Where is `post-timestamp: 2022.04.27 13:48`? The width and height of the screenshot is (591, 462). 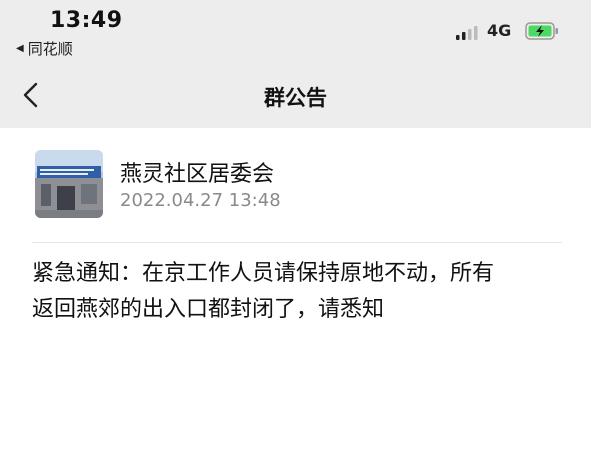
post-timestamp: 2022.04.27 13:48 is located at coordinates (200, 200).